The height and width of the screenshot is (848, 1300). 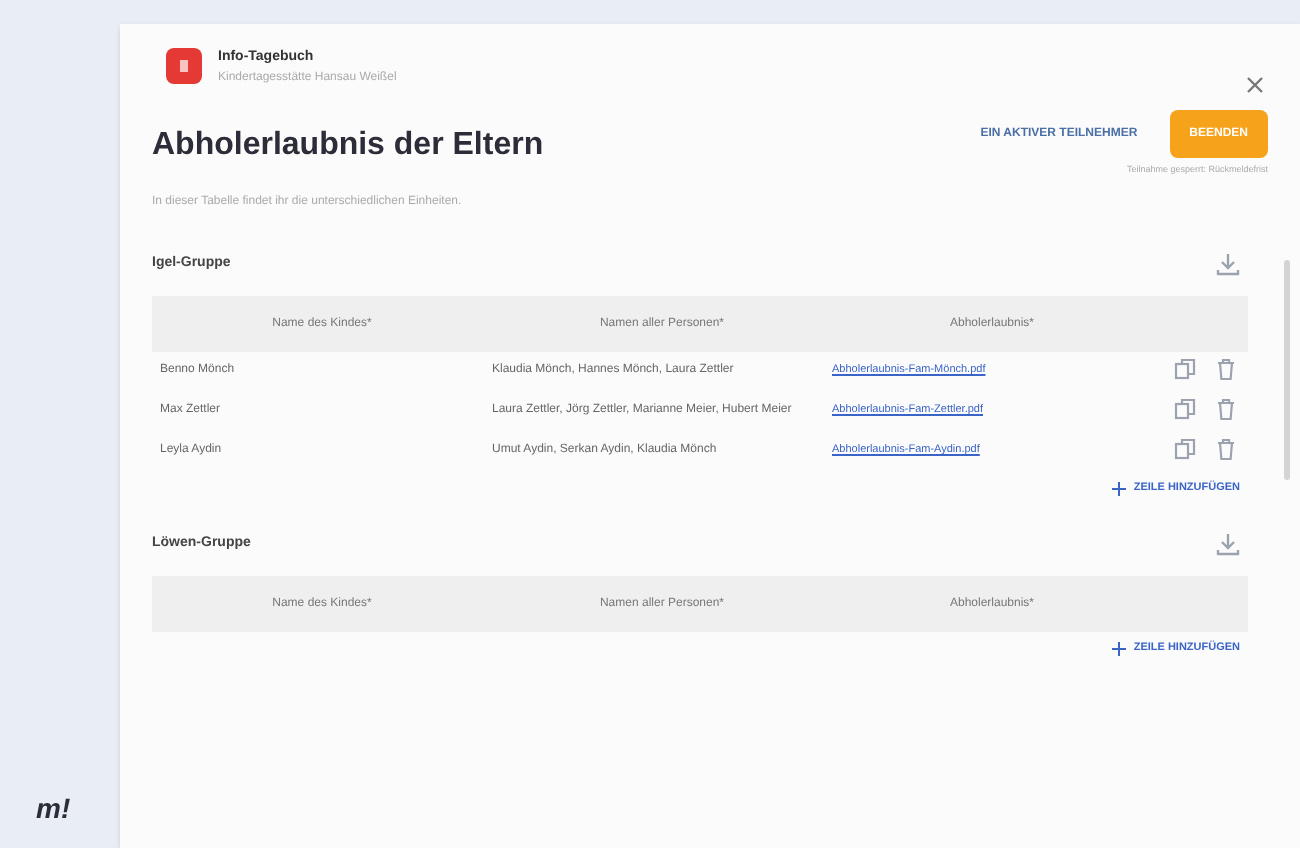 What do you see at coordinates (53, 809) in the screenshot?
I see `brand-logo: m!` at bounding box center [53, 809].